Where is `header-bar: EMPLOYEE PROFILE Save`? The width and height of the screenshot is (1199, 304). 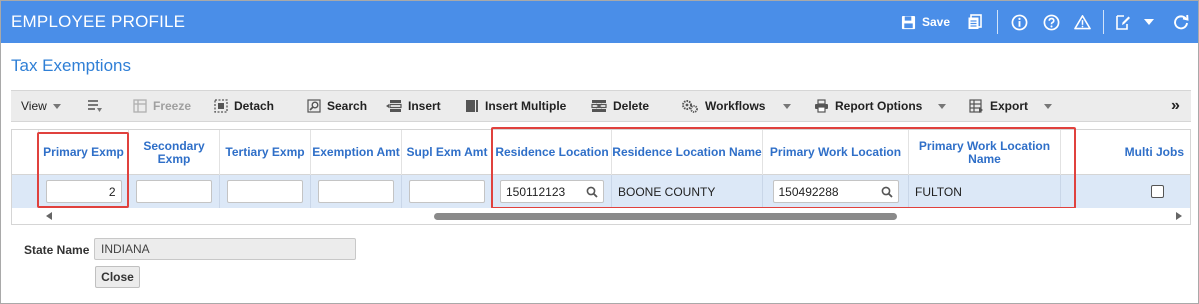
header-bar: EMPLOYEE PROFILE Save is located at coordinates (599, 22).